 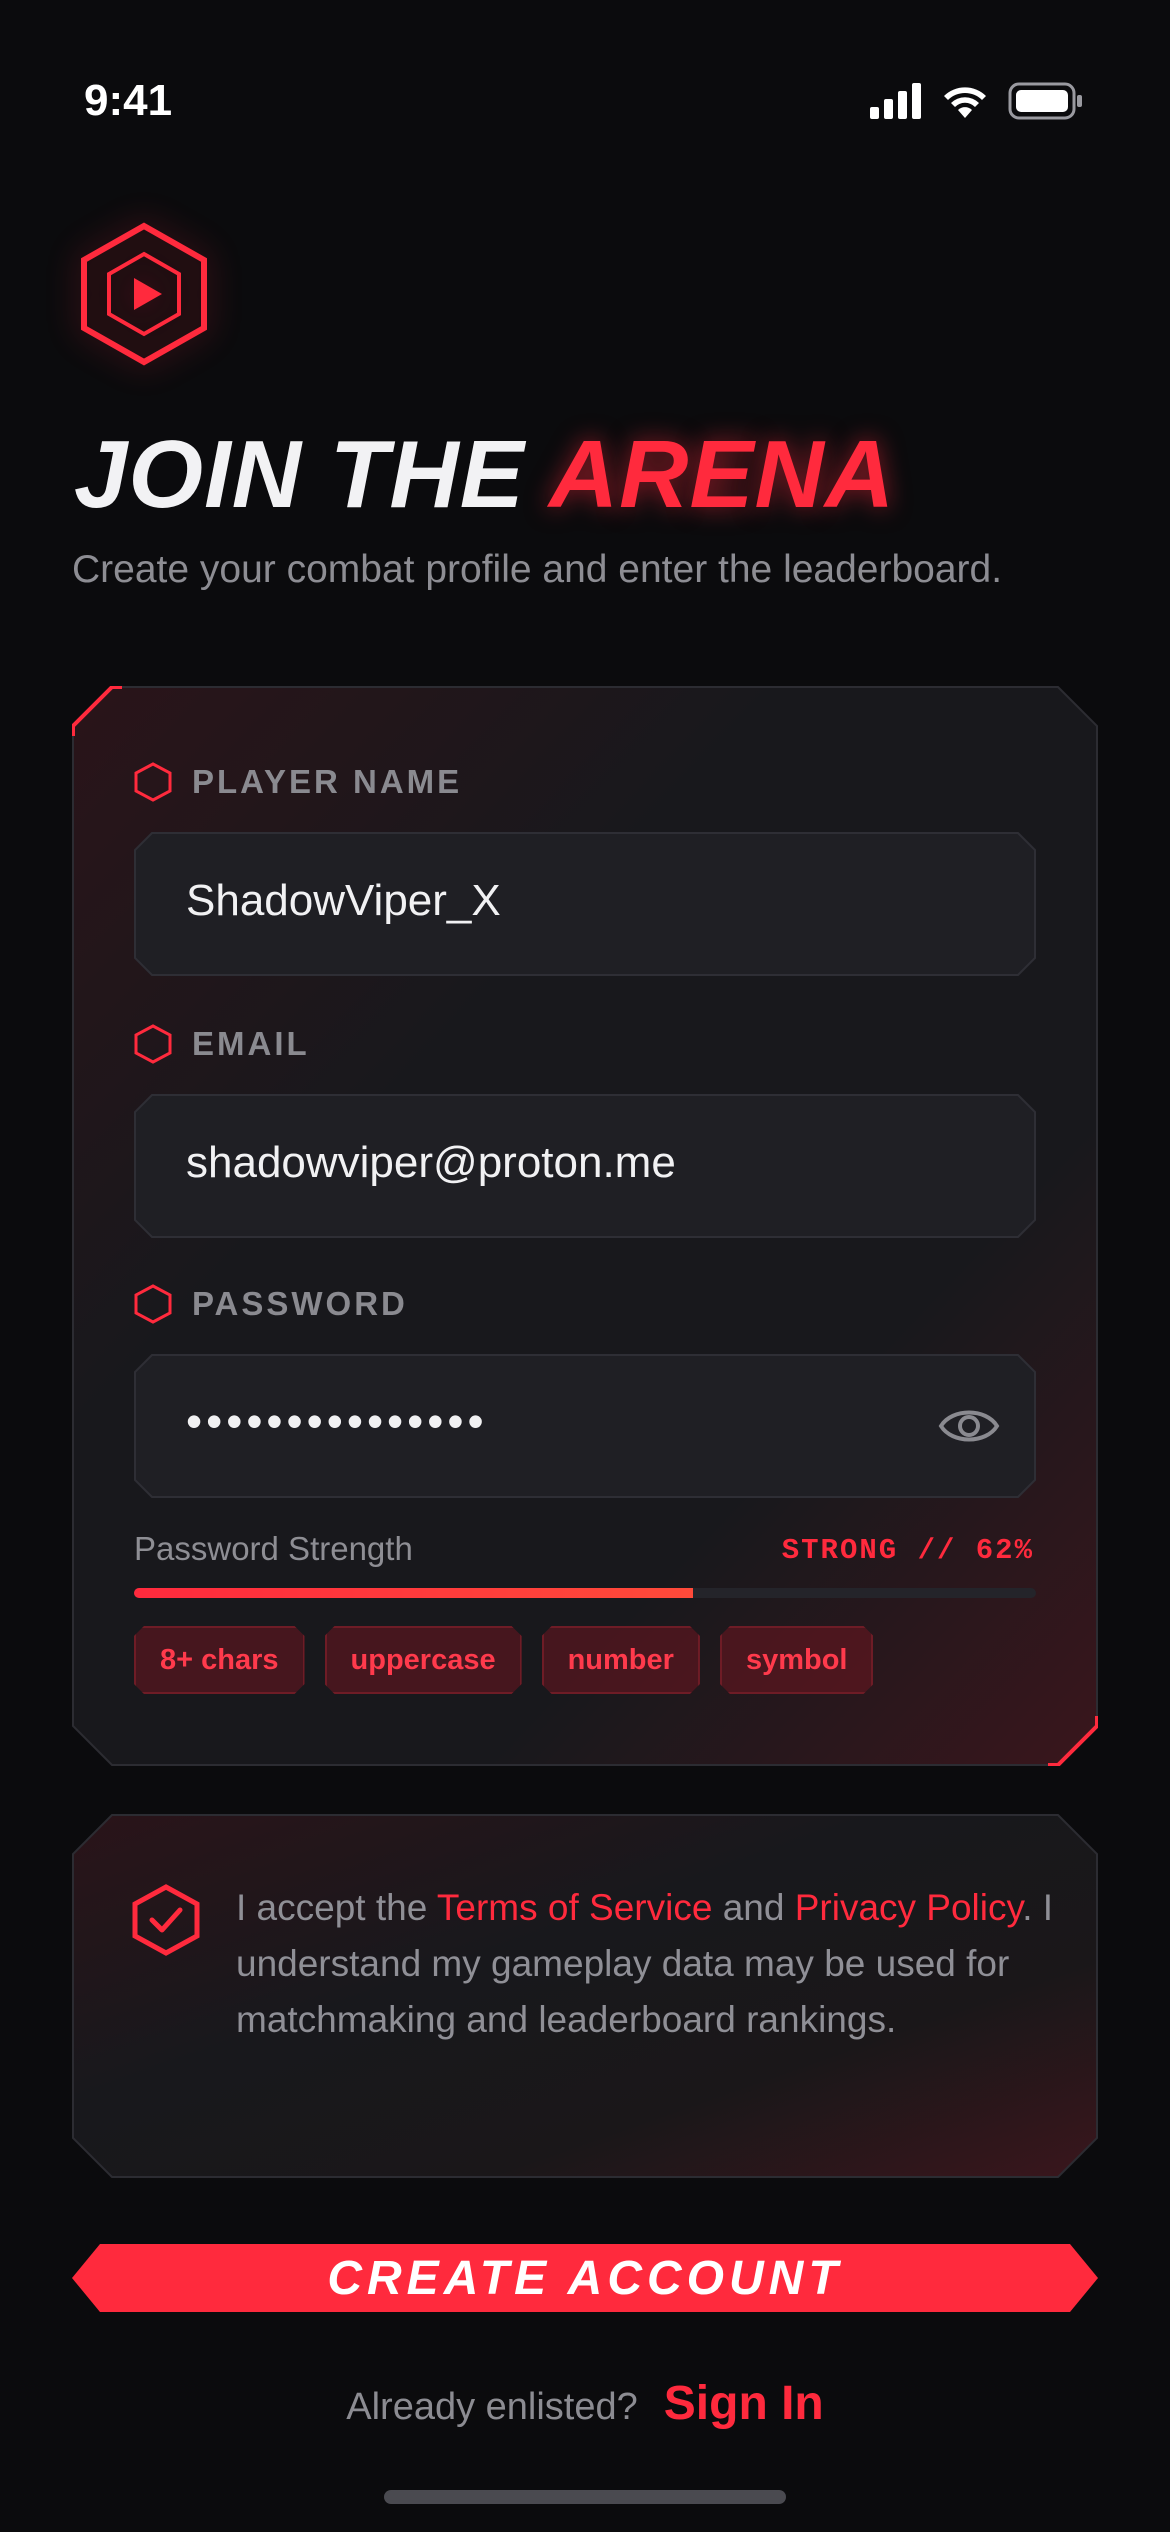 I want to click on eye-icon, so click(x=969, y=1426).